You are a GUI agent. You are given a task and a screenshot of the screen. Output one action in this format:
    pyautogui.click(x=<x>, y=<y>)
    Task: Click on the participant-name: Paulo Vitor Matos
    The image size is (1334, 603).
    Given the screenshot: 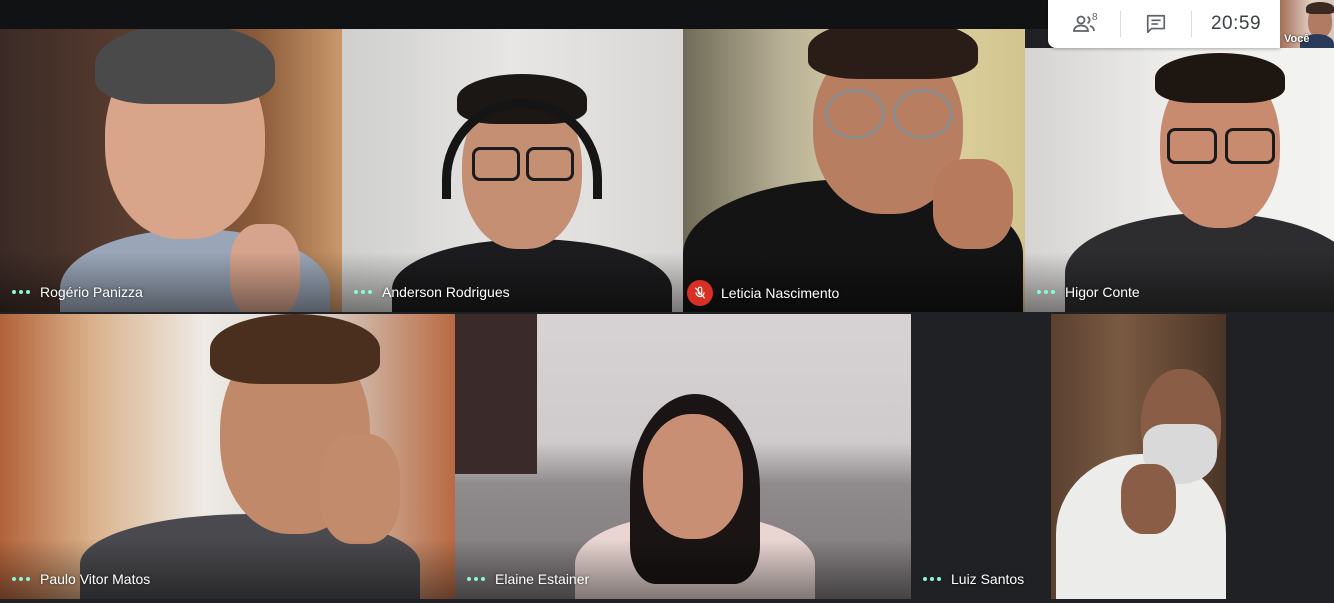 What is the action you would take?
    pyautogui.click(x=95, y=579)
    